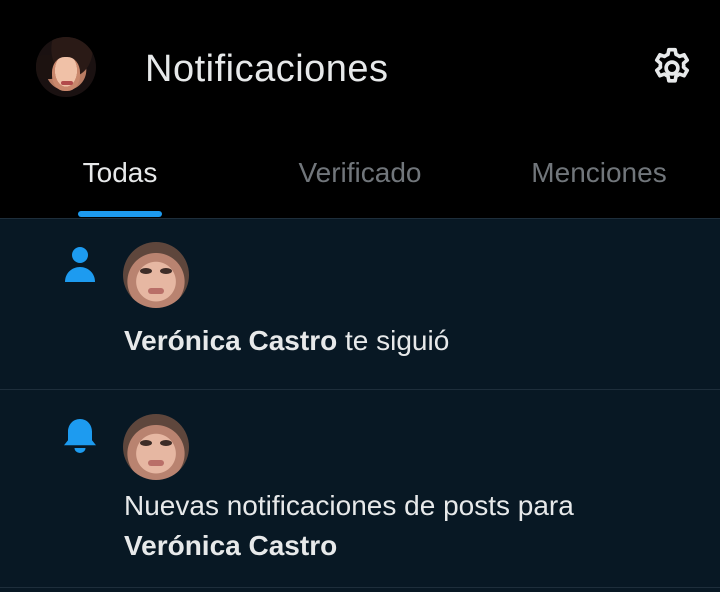 This screenshot has width=720, height=592. What do you see at coordinates (120, 176) in the screenshot?
I see `tab-todas: Todas` at bounding box center [120, 176].